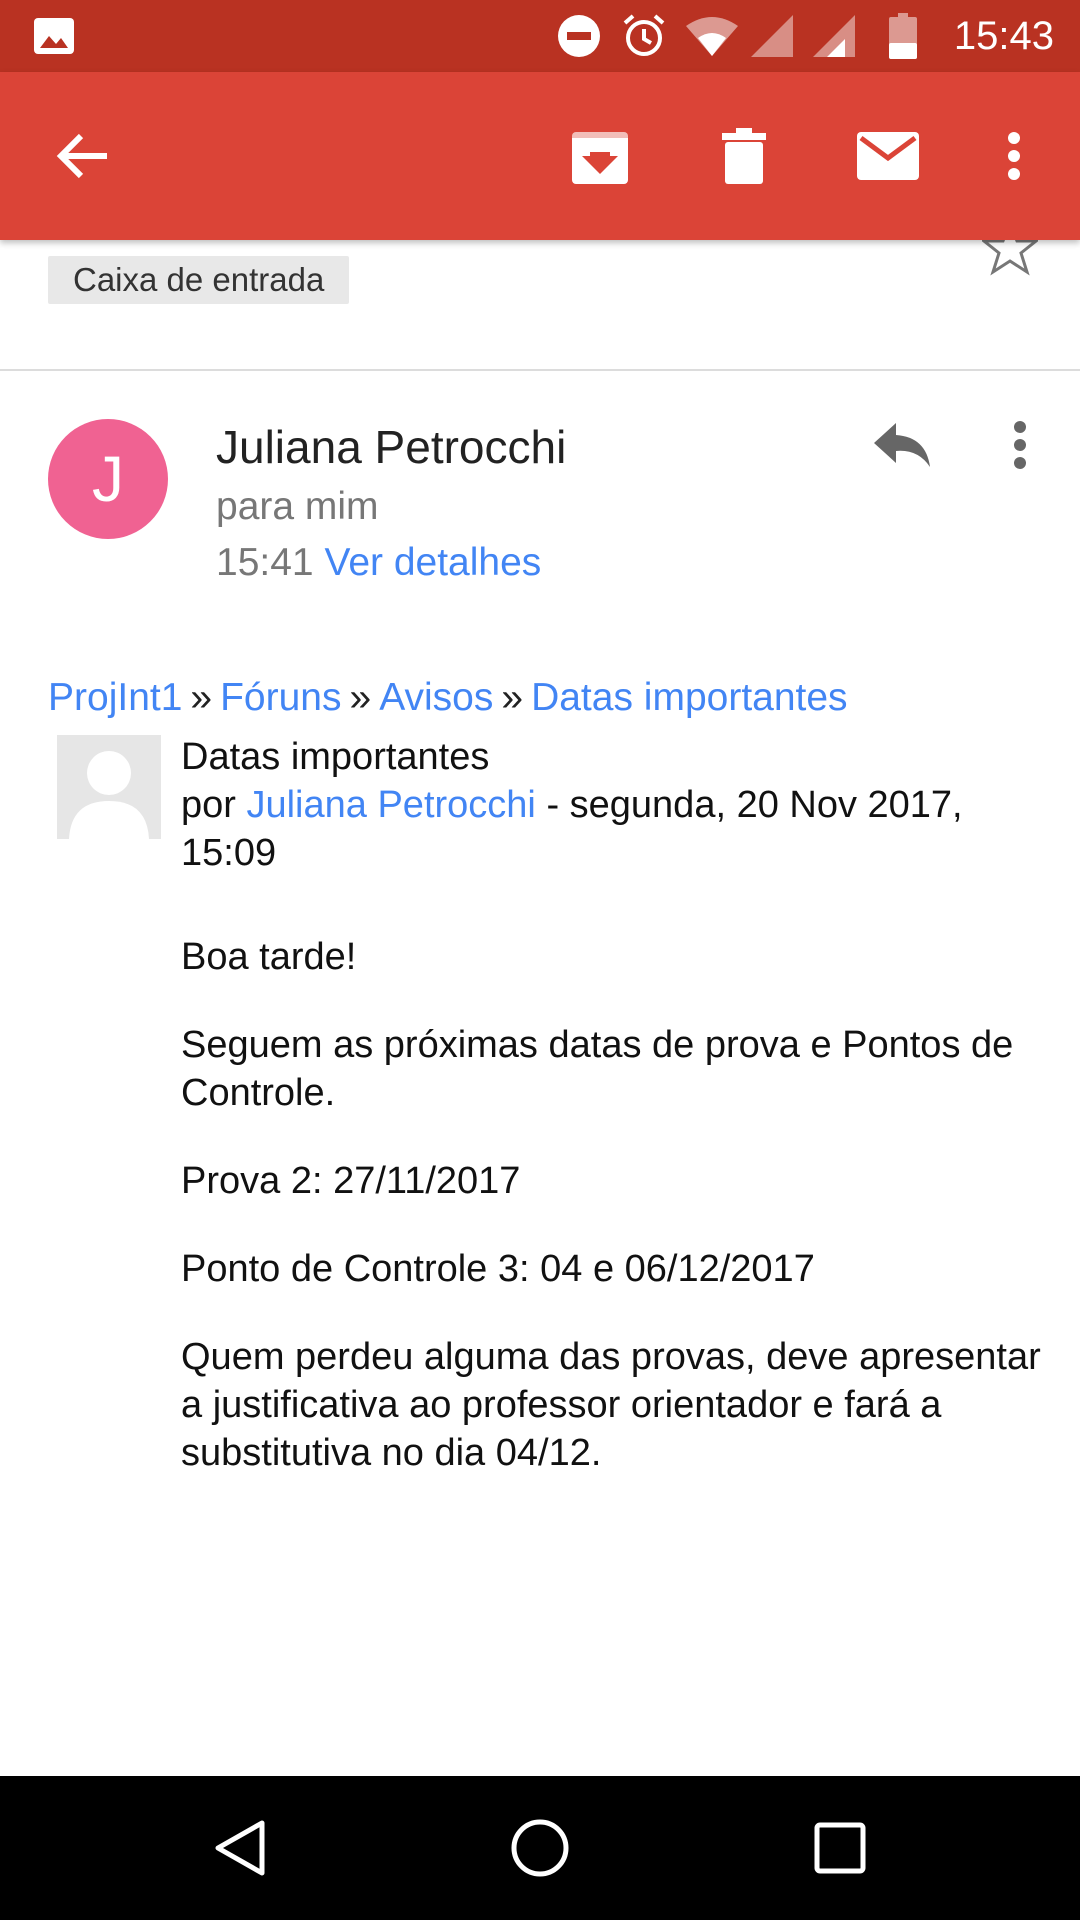 The image size is (1080, 1920). I want to click on alarm-icon, so click(644, 36).